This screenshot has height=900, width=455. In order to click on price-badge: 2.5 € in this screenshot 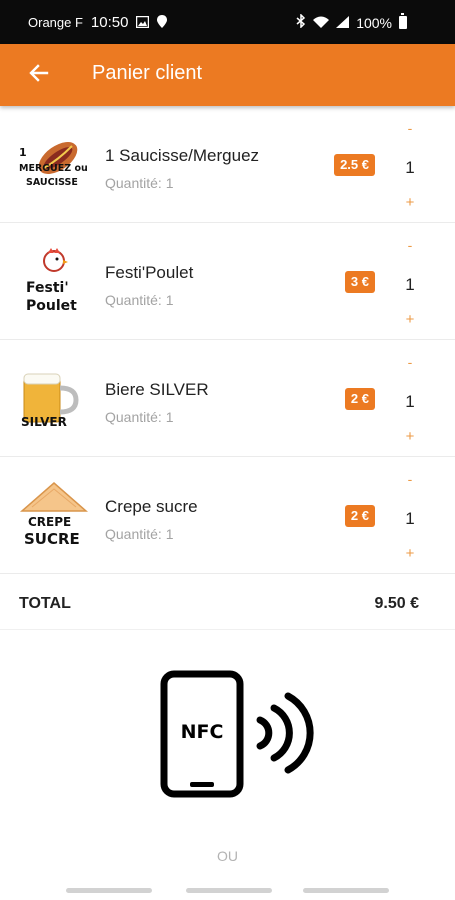, I will do `click(354, 165)`.